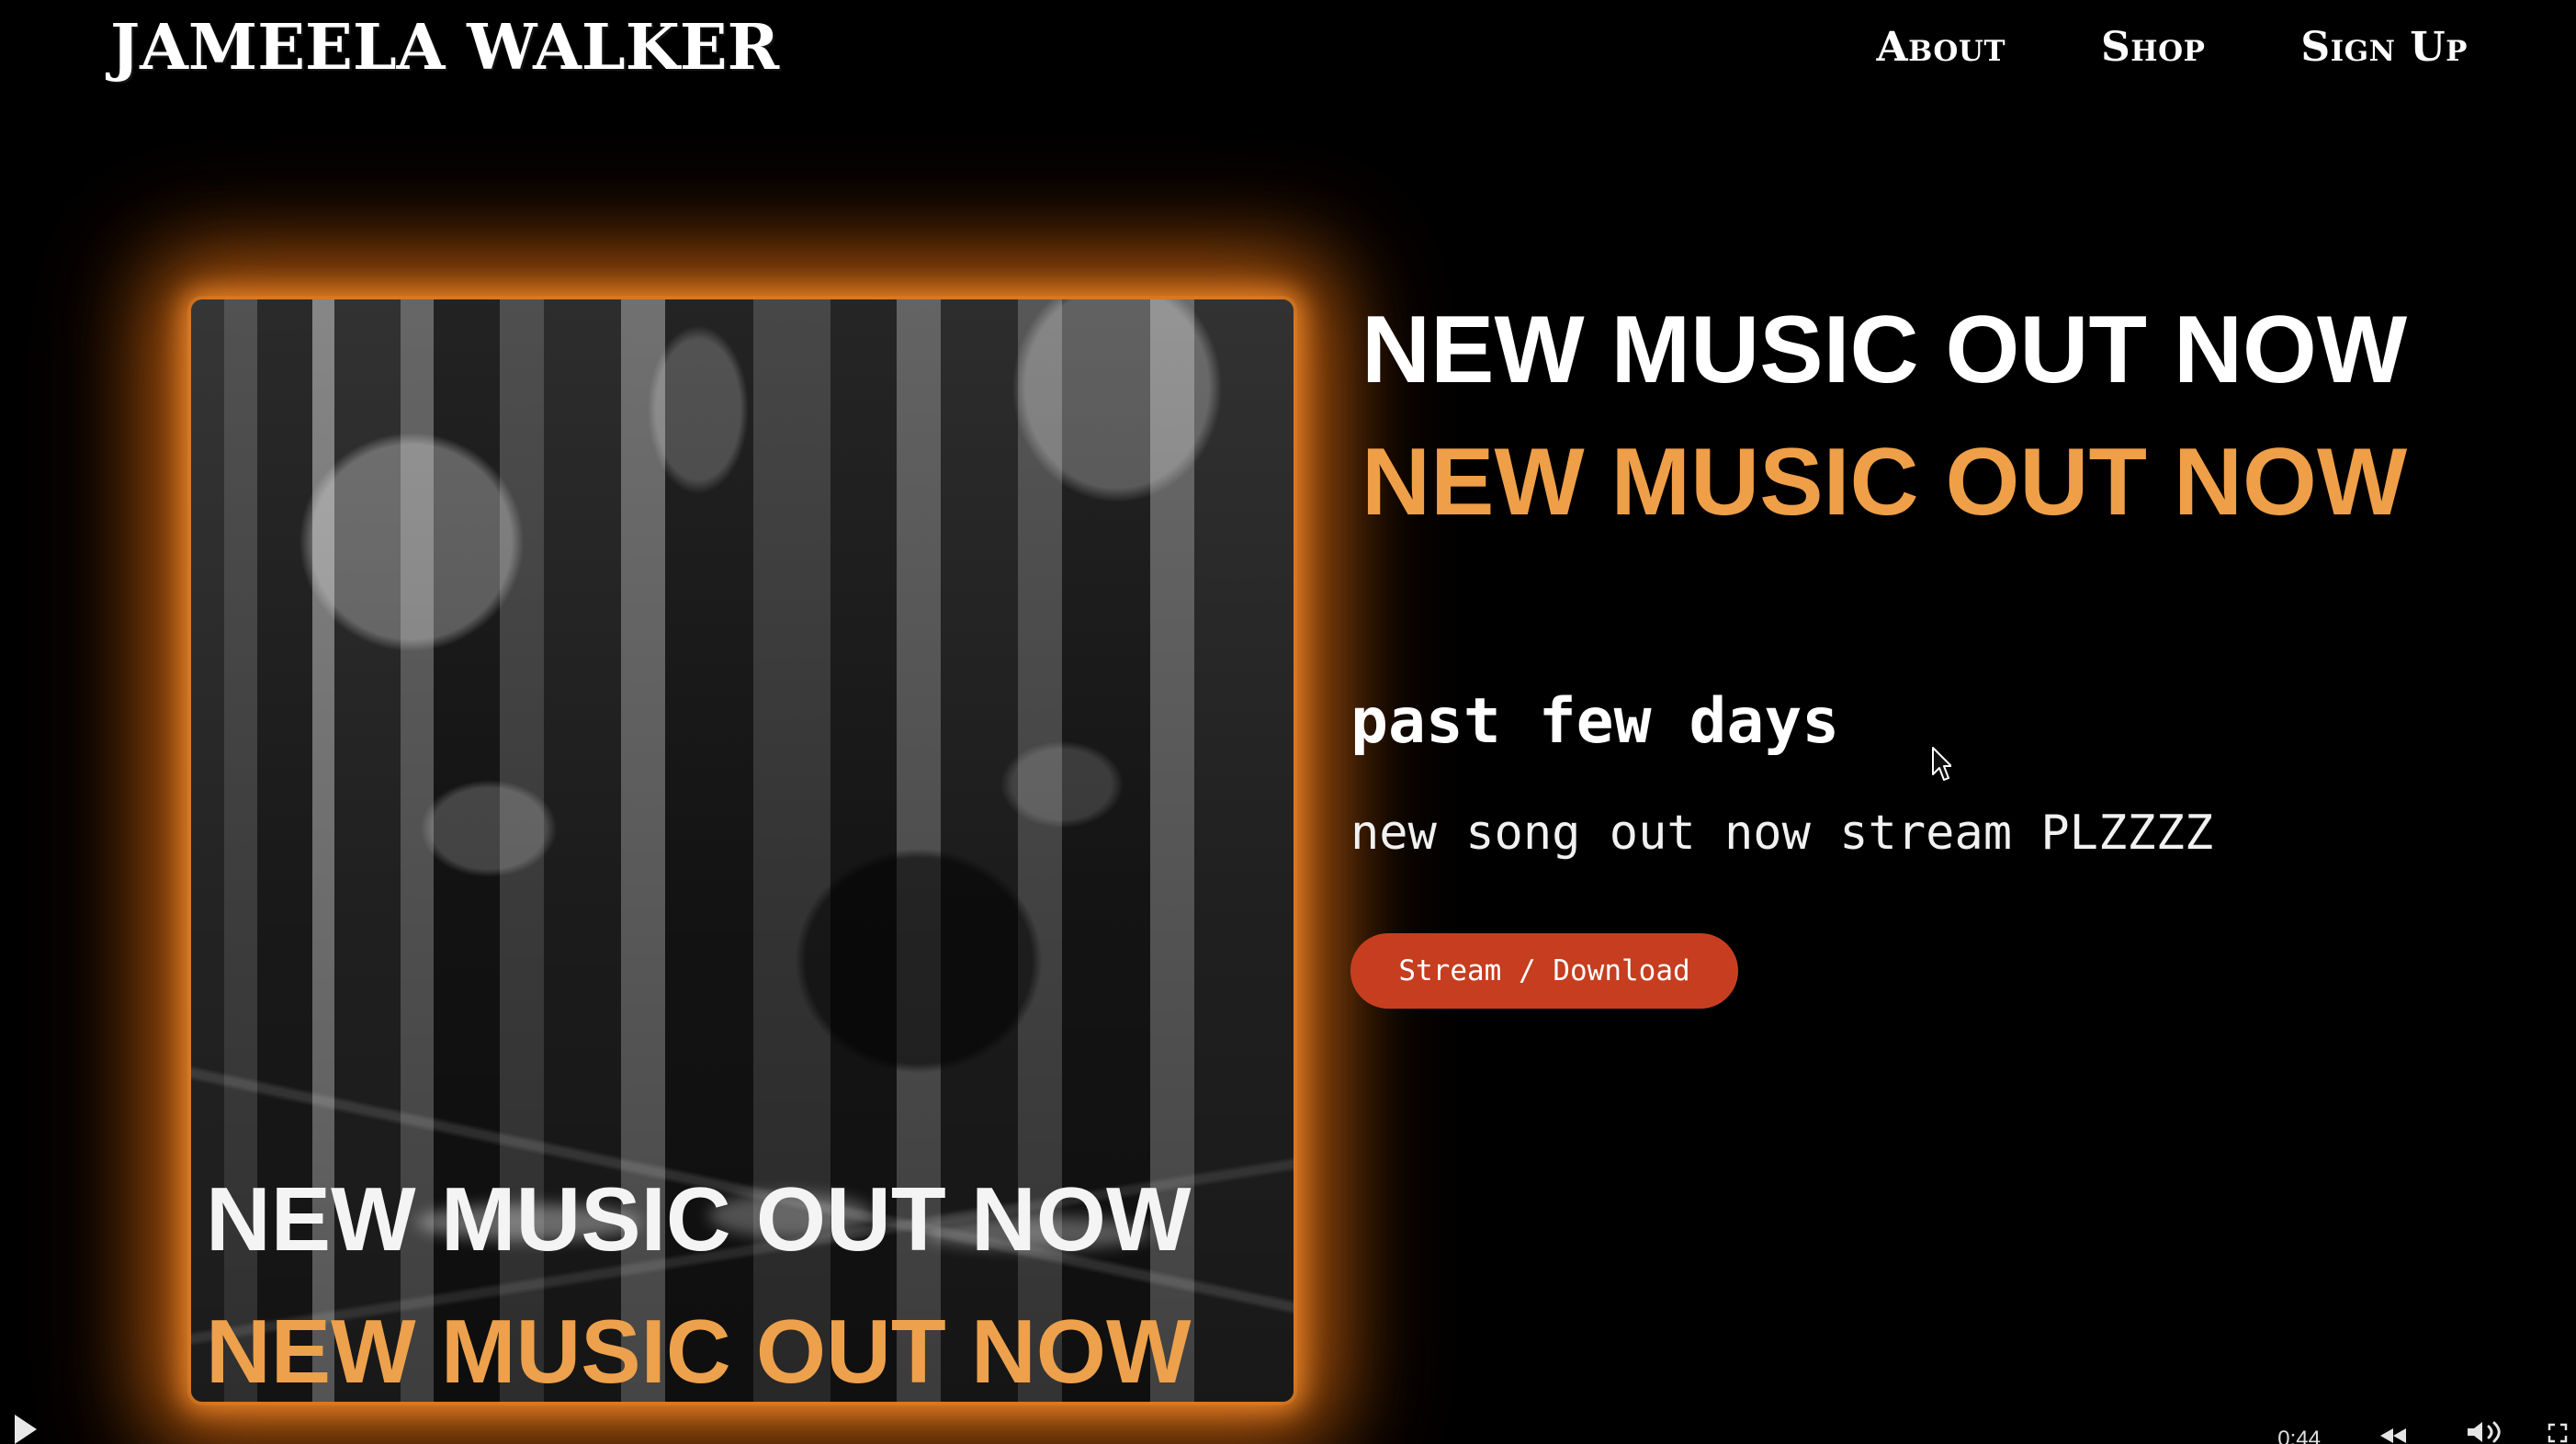  I want to click on nav-link-shop: Shop, so click(2153, 47).